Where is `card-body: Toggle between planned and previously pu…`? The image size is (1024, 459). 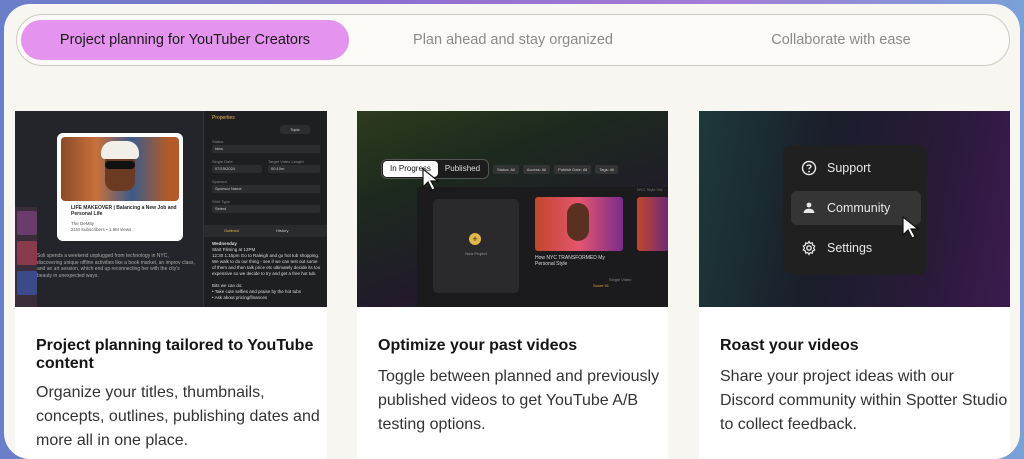
card-body: Toggle between planned and previously pu… is located at coordinates (519, 400).